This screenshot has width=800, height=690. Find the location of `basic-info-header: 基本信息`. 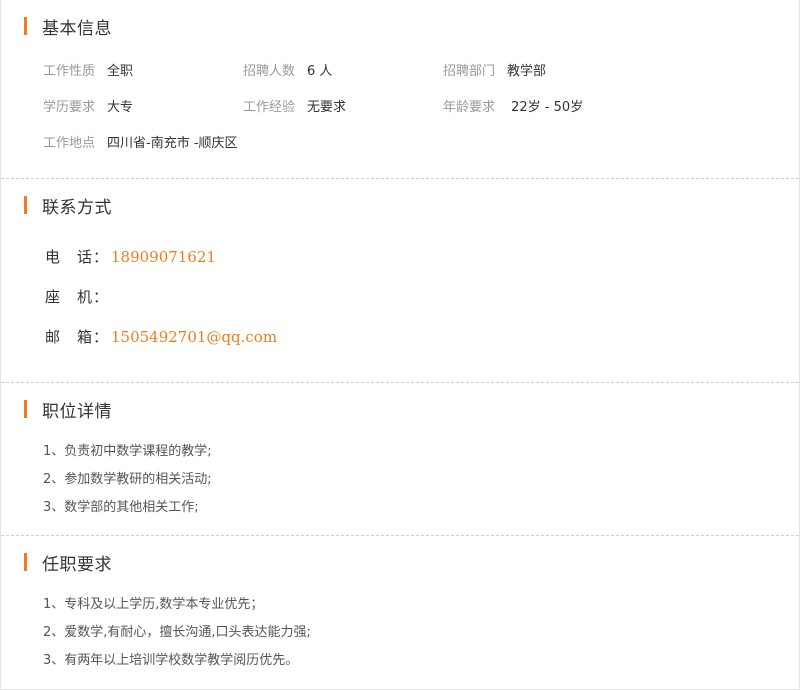

basic-info-header: 基本信息 is located at coordinates (411, 26).